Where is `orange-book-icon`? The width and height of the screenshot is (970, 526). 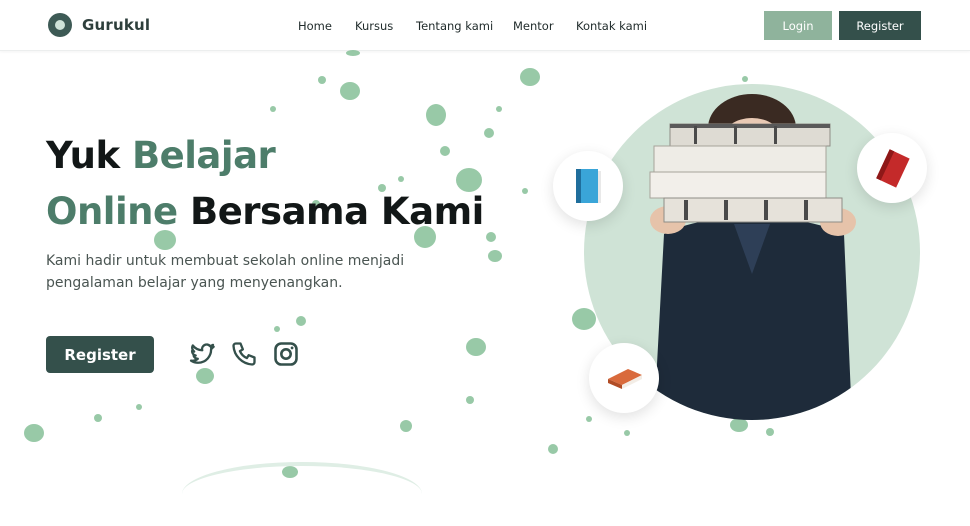 orange-book-icon is located at coordinates (625, 379).